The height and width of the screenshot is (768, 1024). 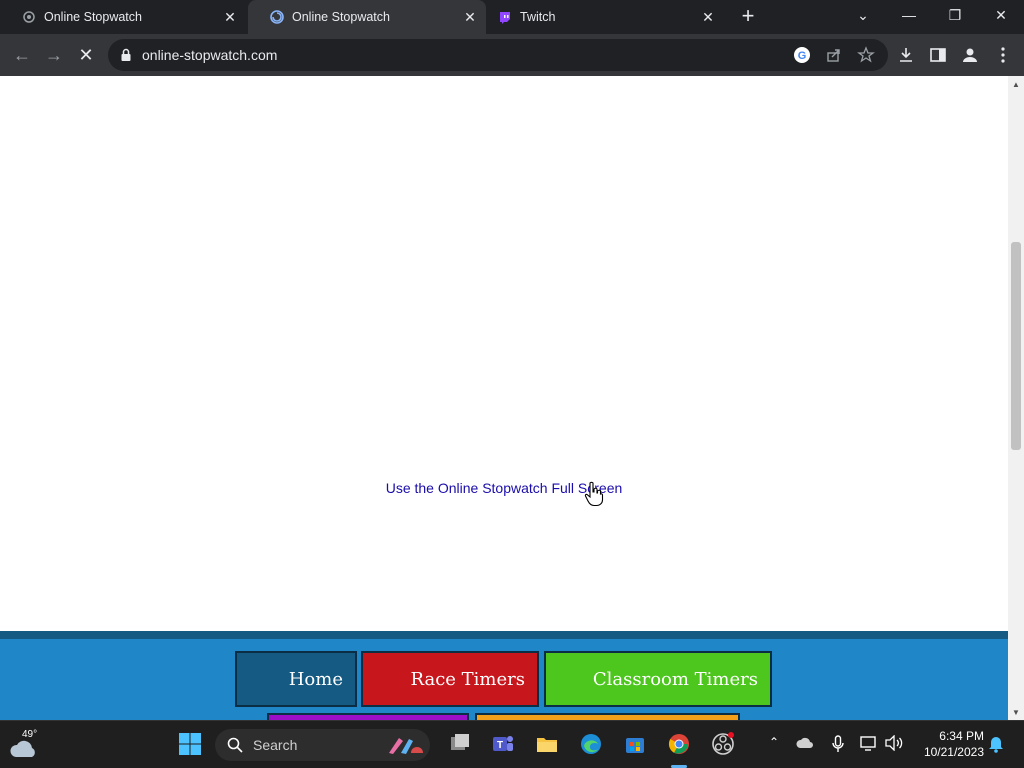 I want to click on lock-icon, so click(x=127, y=55).